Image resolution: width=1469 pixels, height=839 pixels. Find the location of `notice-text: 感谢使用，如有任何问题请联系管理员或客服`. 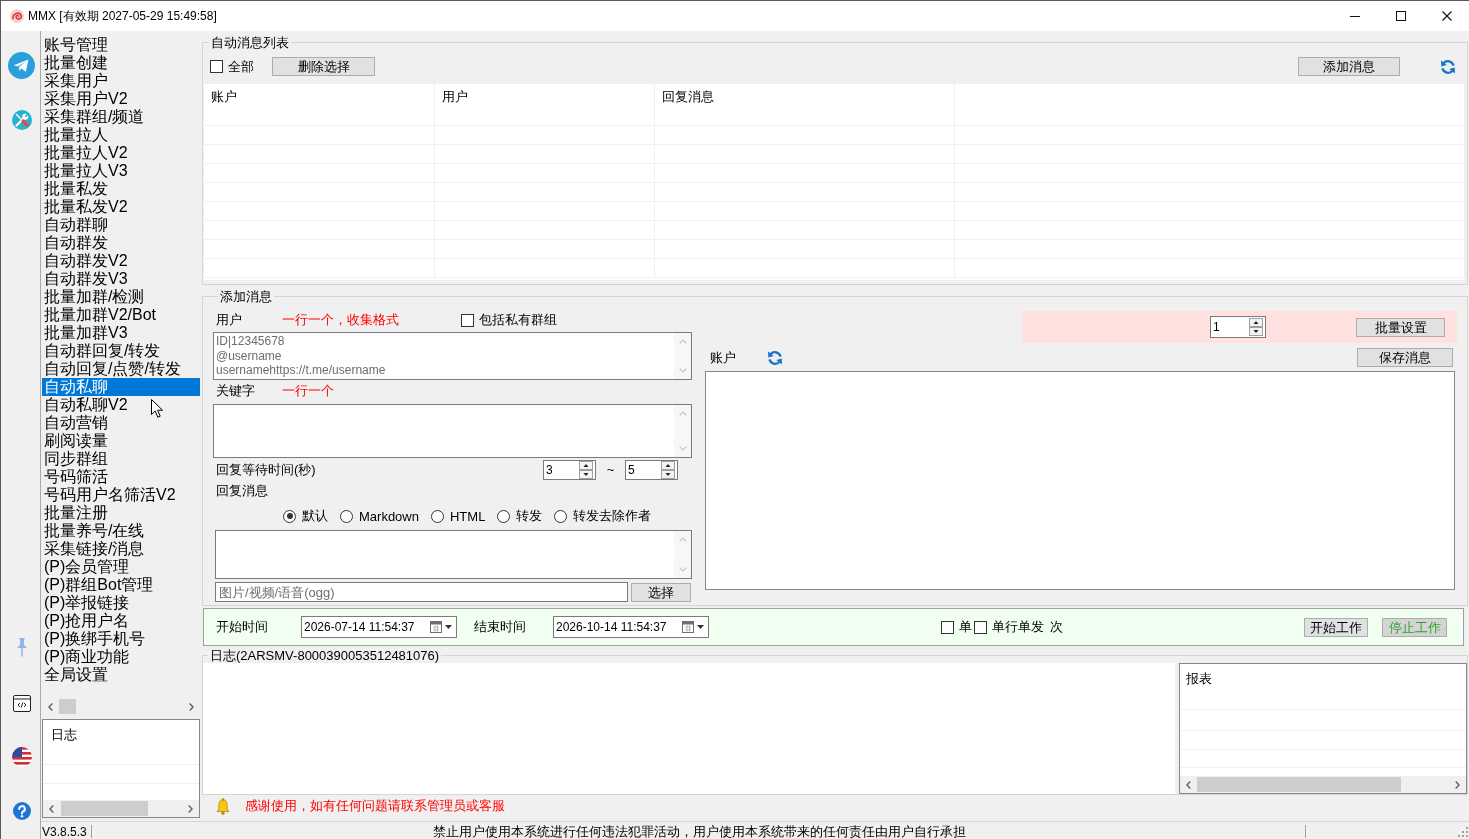

notice-text: 感谢使用，如有任何问题请联系管理员或客服 is located at coordinates (375, 806).